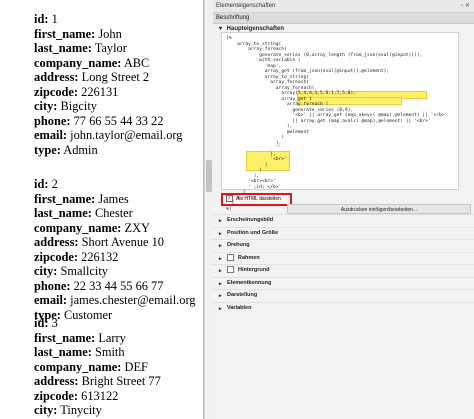 The image size is (474, 419). I want to click on record-field: email: john.taylor@email.org, so click(108, 135).